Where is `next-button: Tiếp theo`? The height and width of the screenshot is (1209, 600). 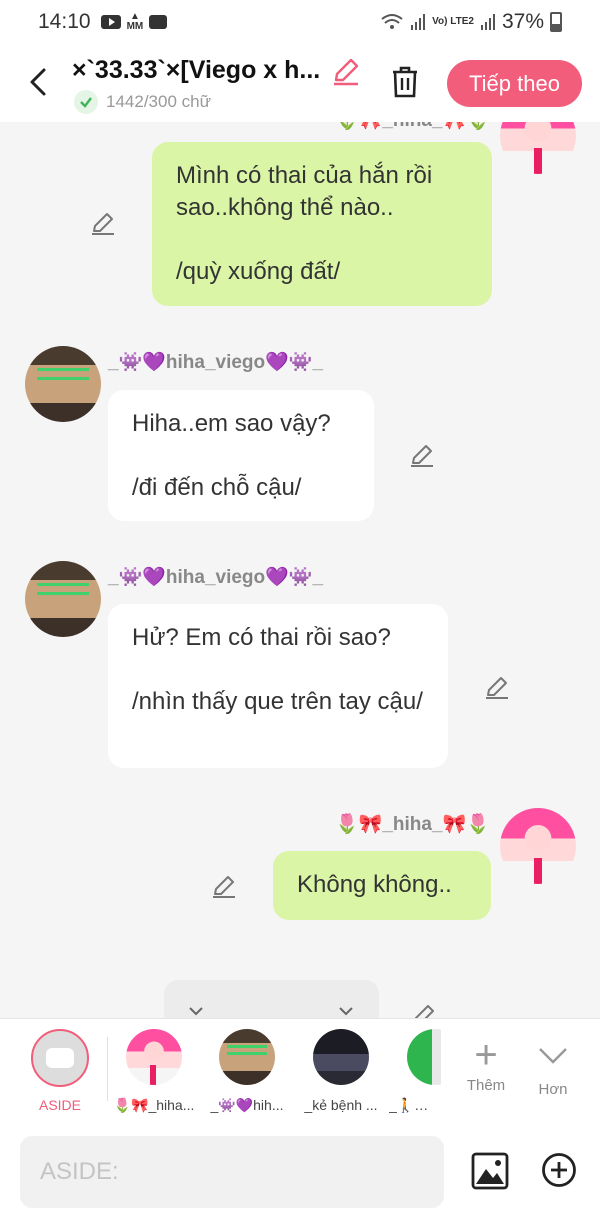
next-button: Tiếp theo is located at coordinates (514, 83).